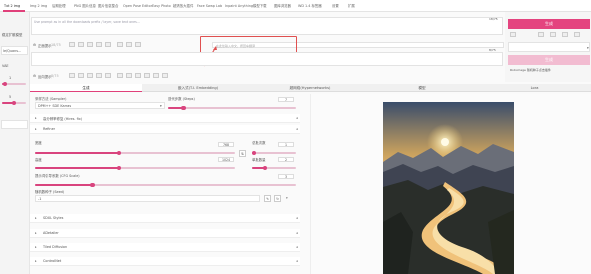 This screenshot has height=274, width=591. What do you see at coordinates (38, 6) in the screenshot?
I see `tab-img2img: Img 2 img` at bounding box center [38, 6].